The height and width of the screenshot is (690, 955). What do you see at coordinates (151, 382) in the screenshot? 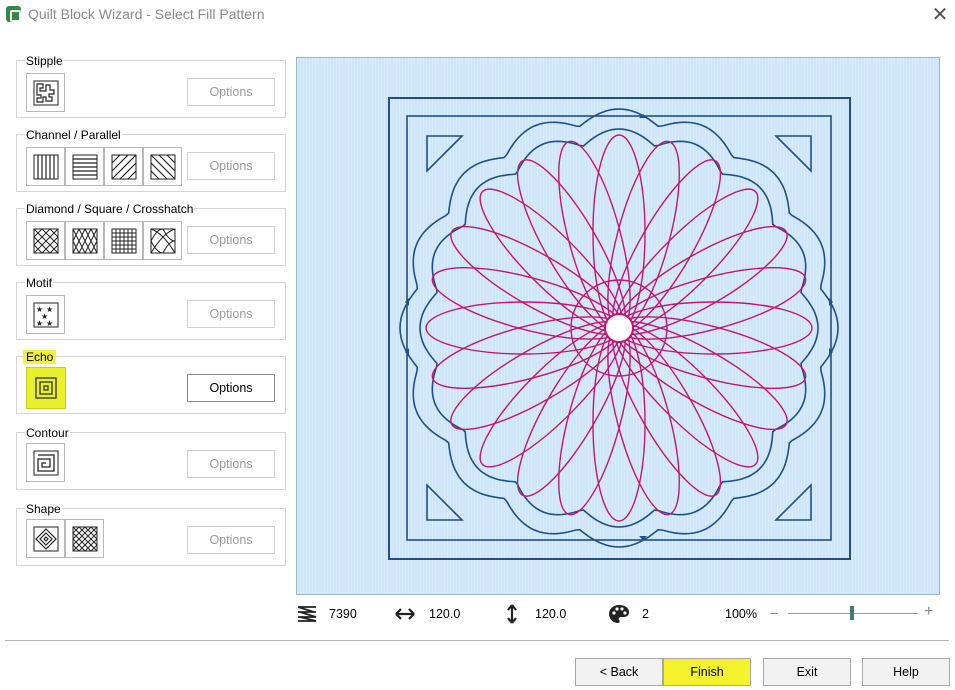
I see `group-echo: Echo Options` at bounding box center [151, 382].